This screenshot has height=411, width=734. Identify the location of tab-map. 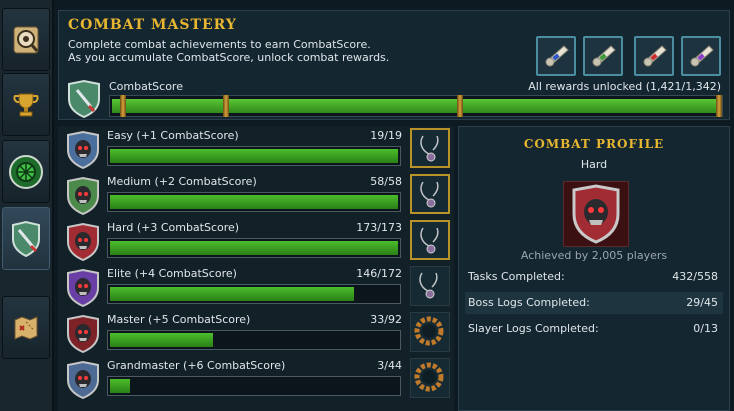
(26, 327).